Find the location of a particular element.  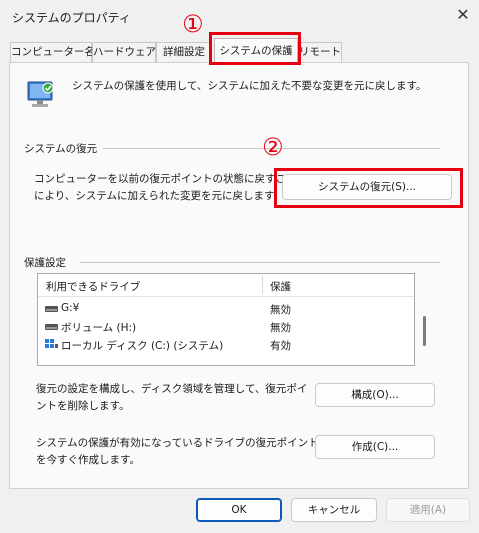

annotation-highlight-restore is located at coordinates (368, 188).